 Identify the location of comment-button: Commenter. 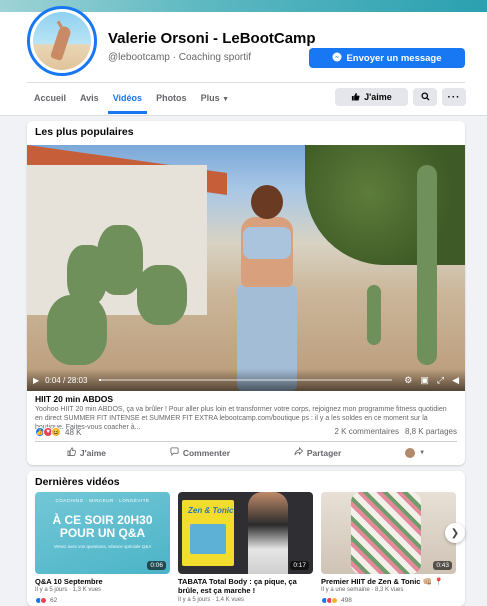
(200, 452).